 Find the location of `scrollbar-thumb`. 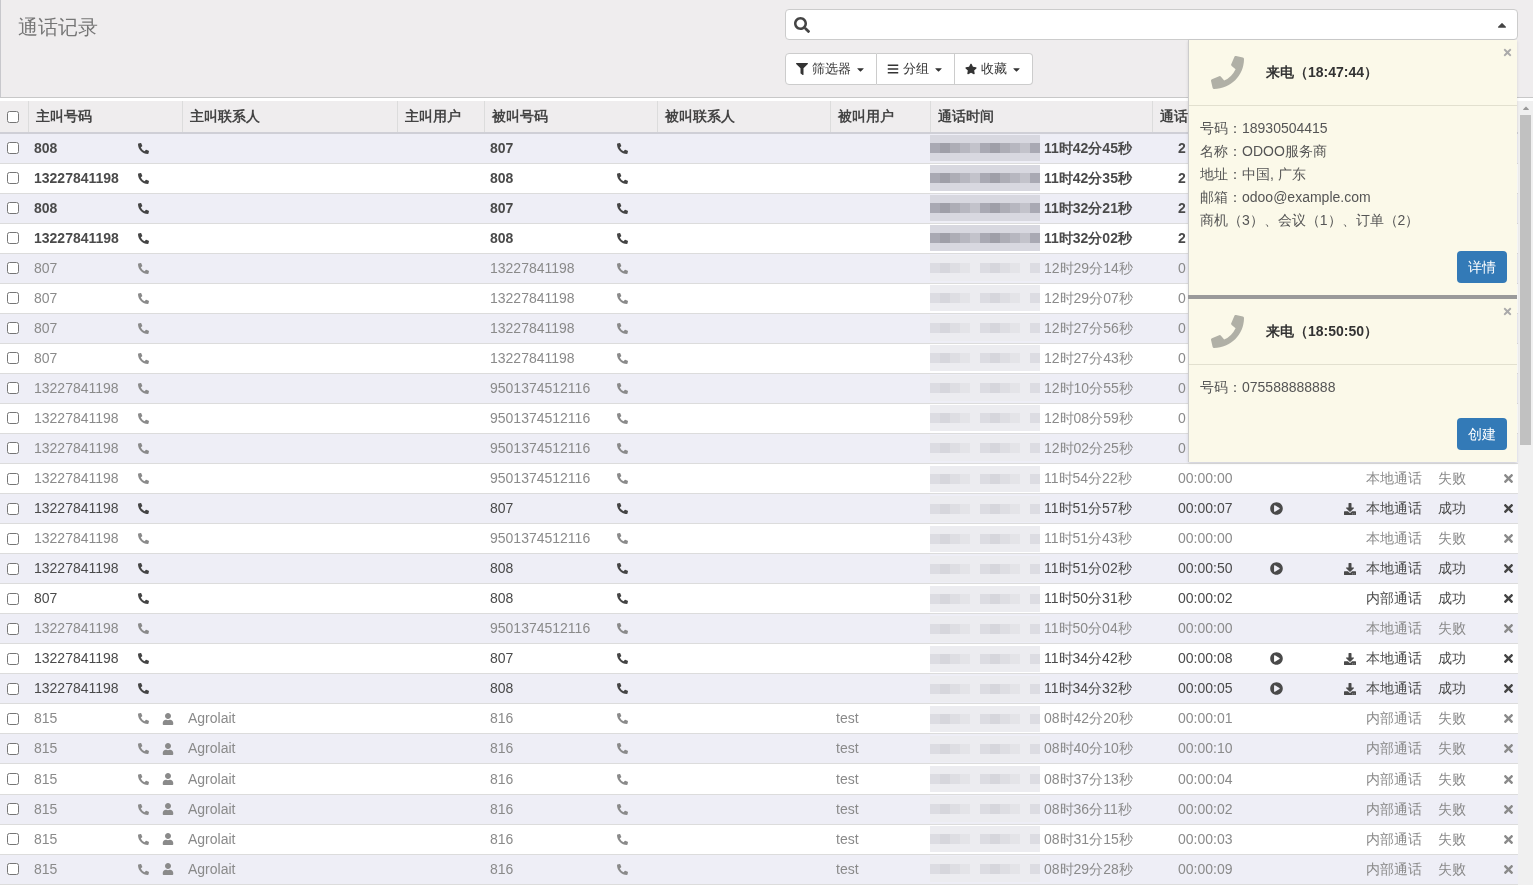

scrollbar-thumb is located at coordinates (1525, 280).